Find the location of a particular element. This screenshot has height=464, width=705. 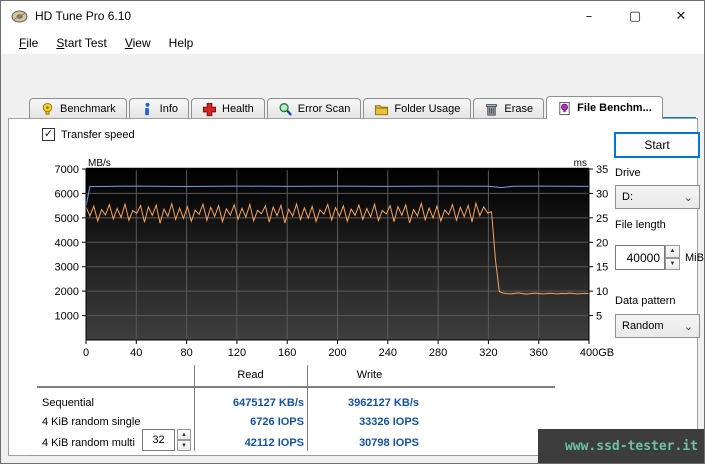

random-multi-write-value: 30798 IOPS is located at coordinates (389, 443).